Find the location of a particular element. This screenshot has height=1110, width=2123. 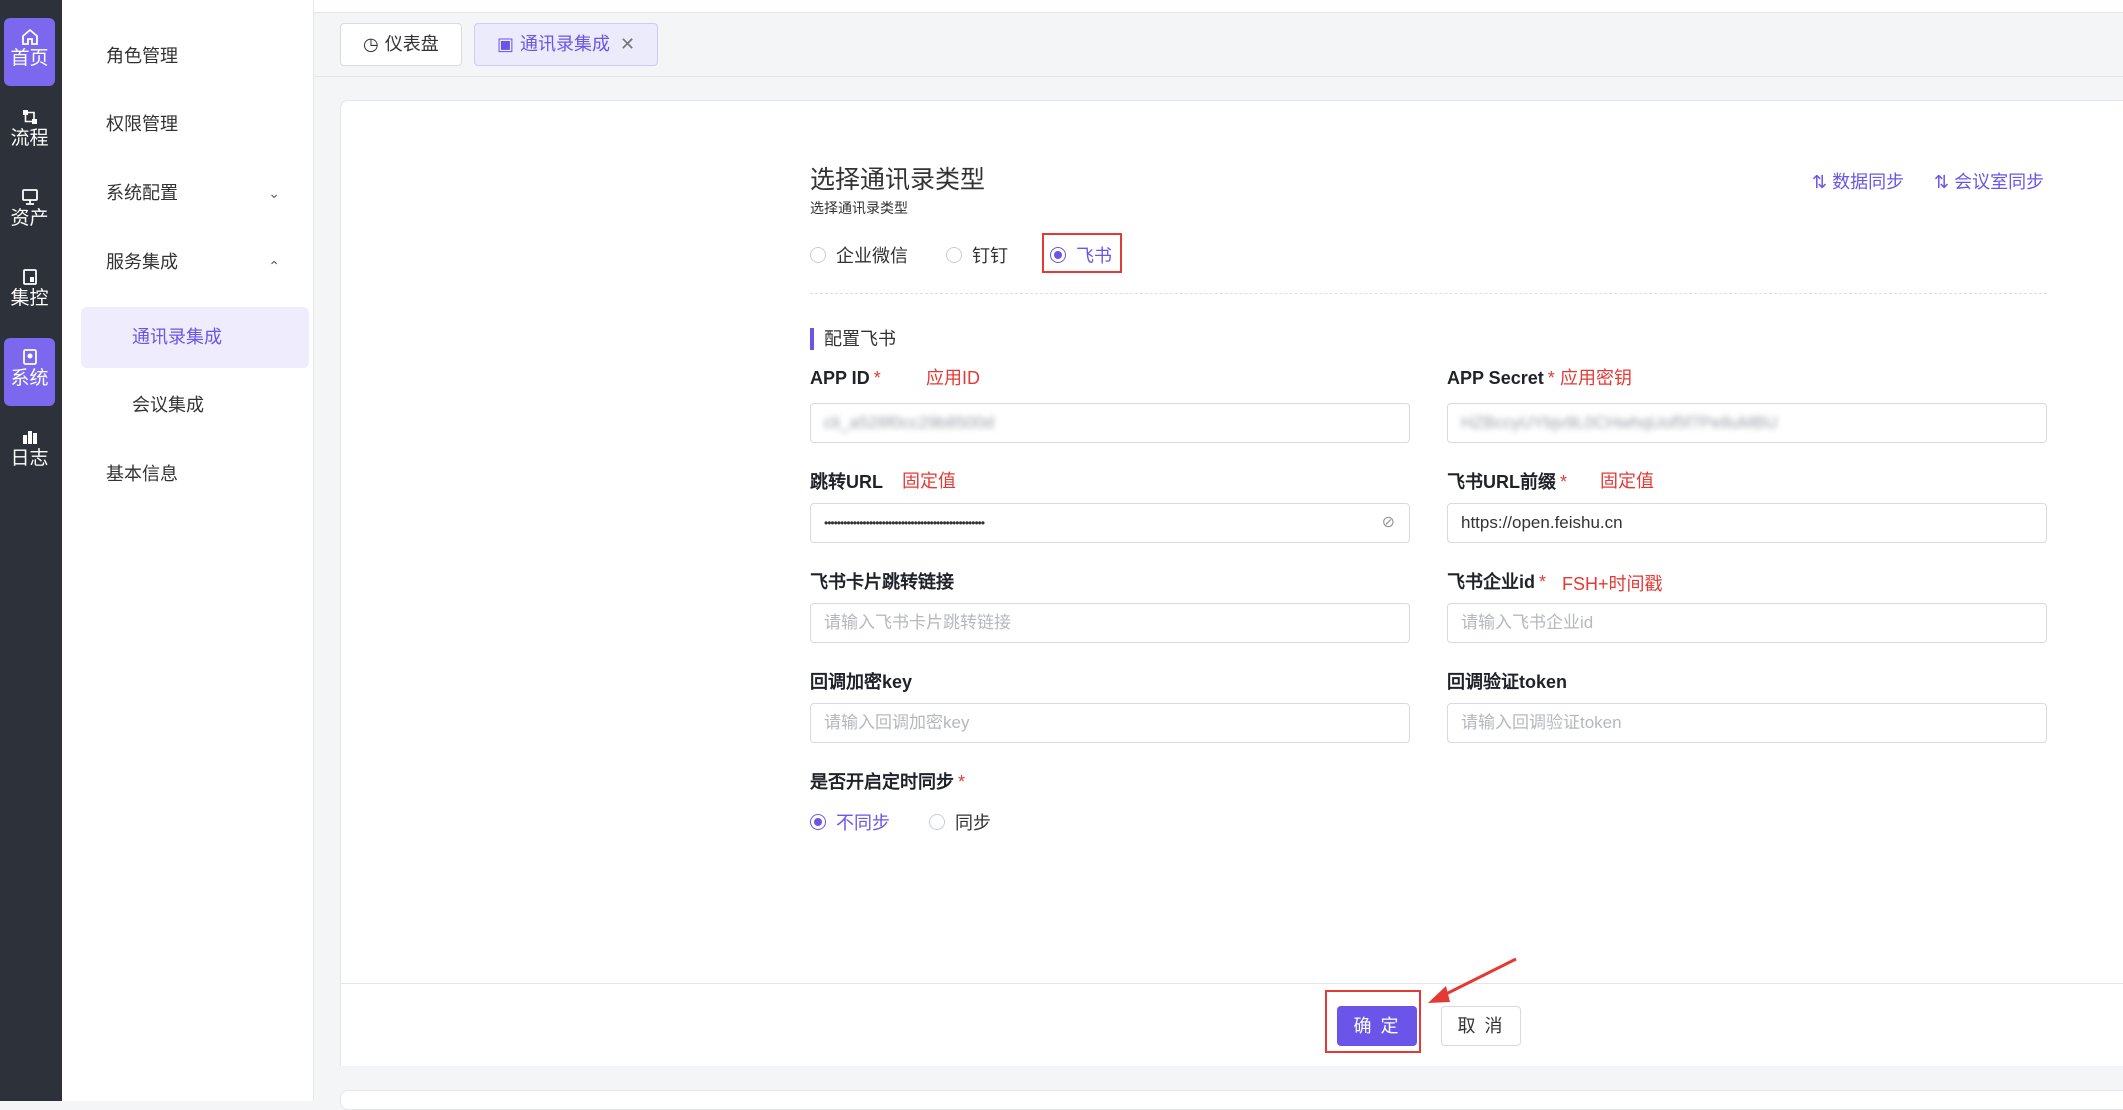

highlight-box-feishu is located at coordinates (1082, 253).